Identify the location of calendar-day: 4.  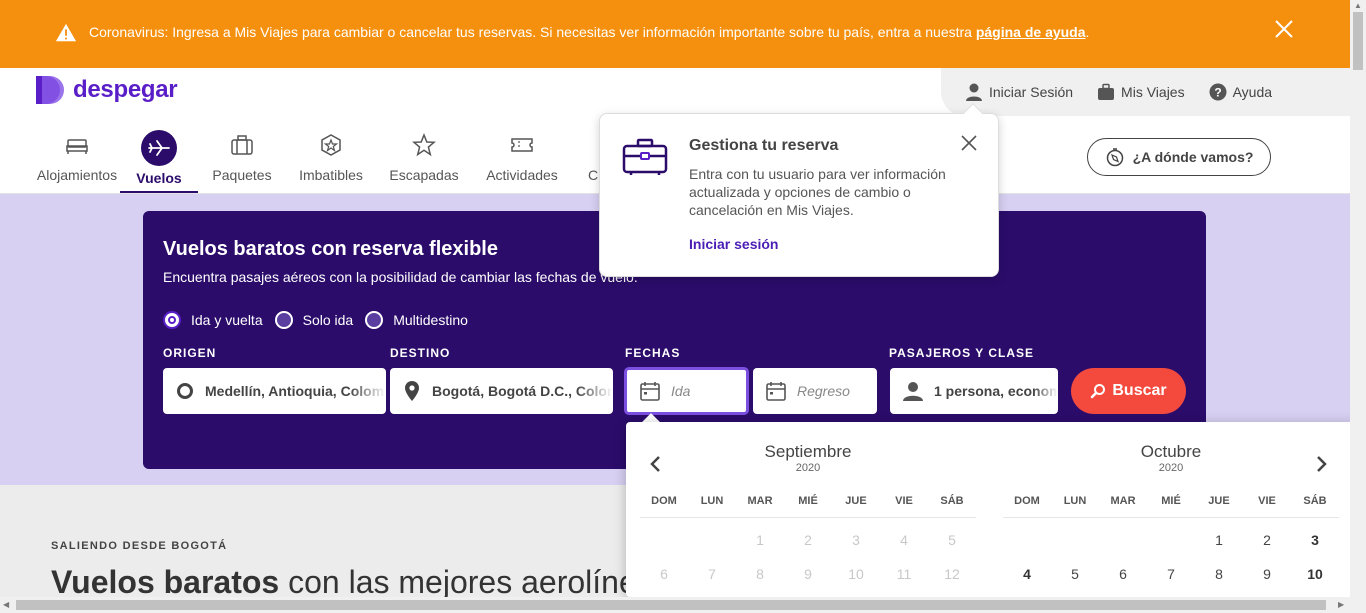
(1027, 574).